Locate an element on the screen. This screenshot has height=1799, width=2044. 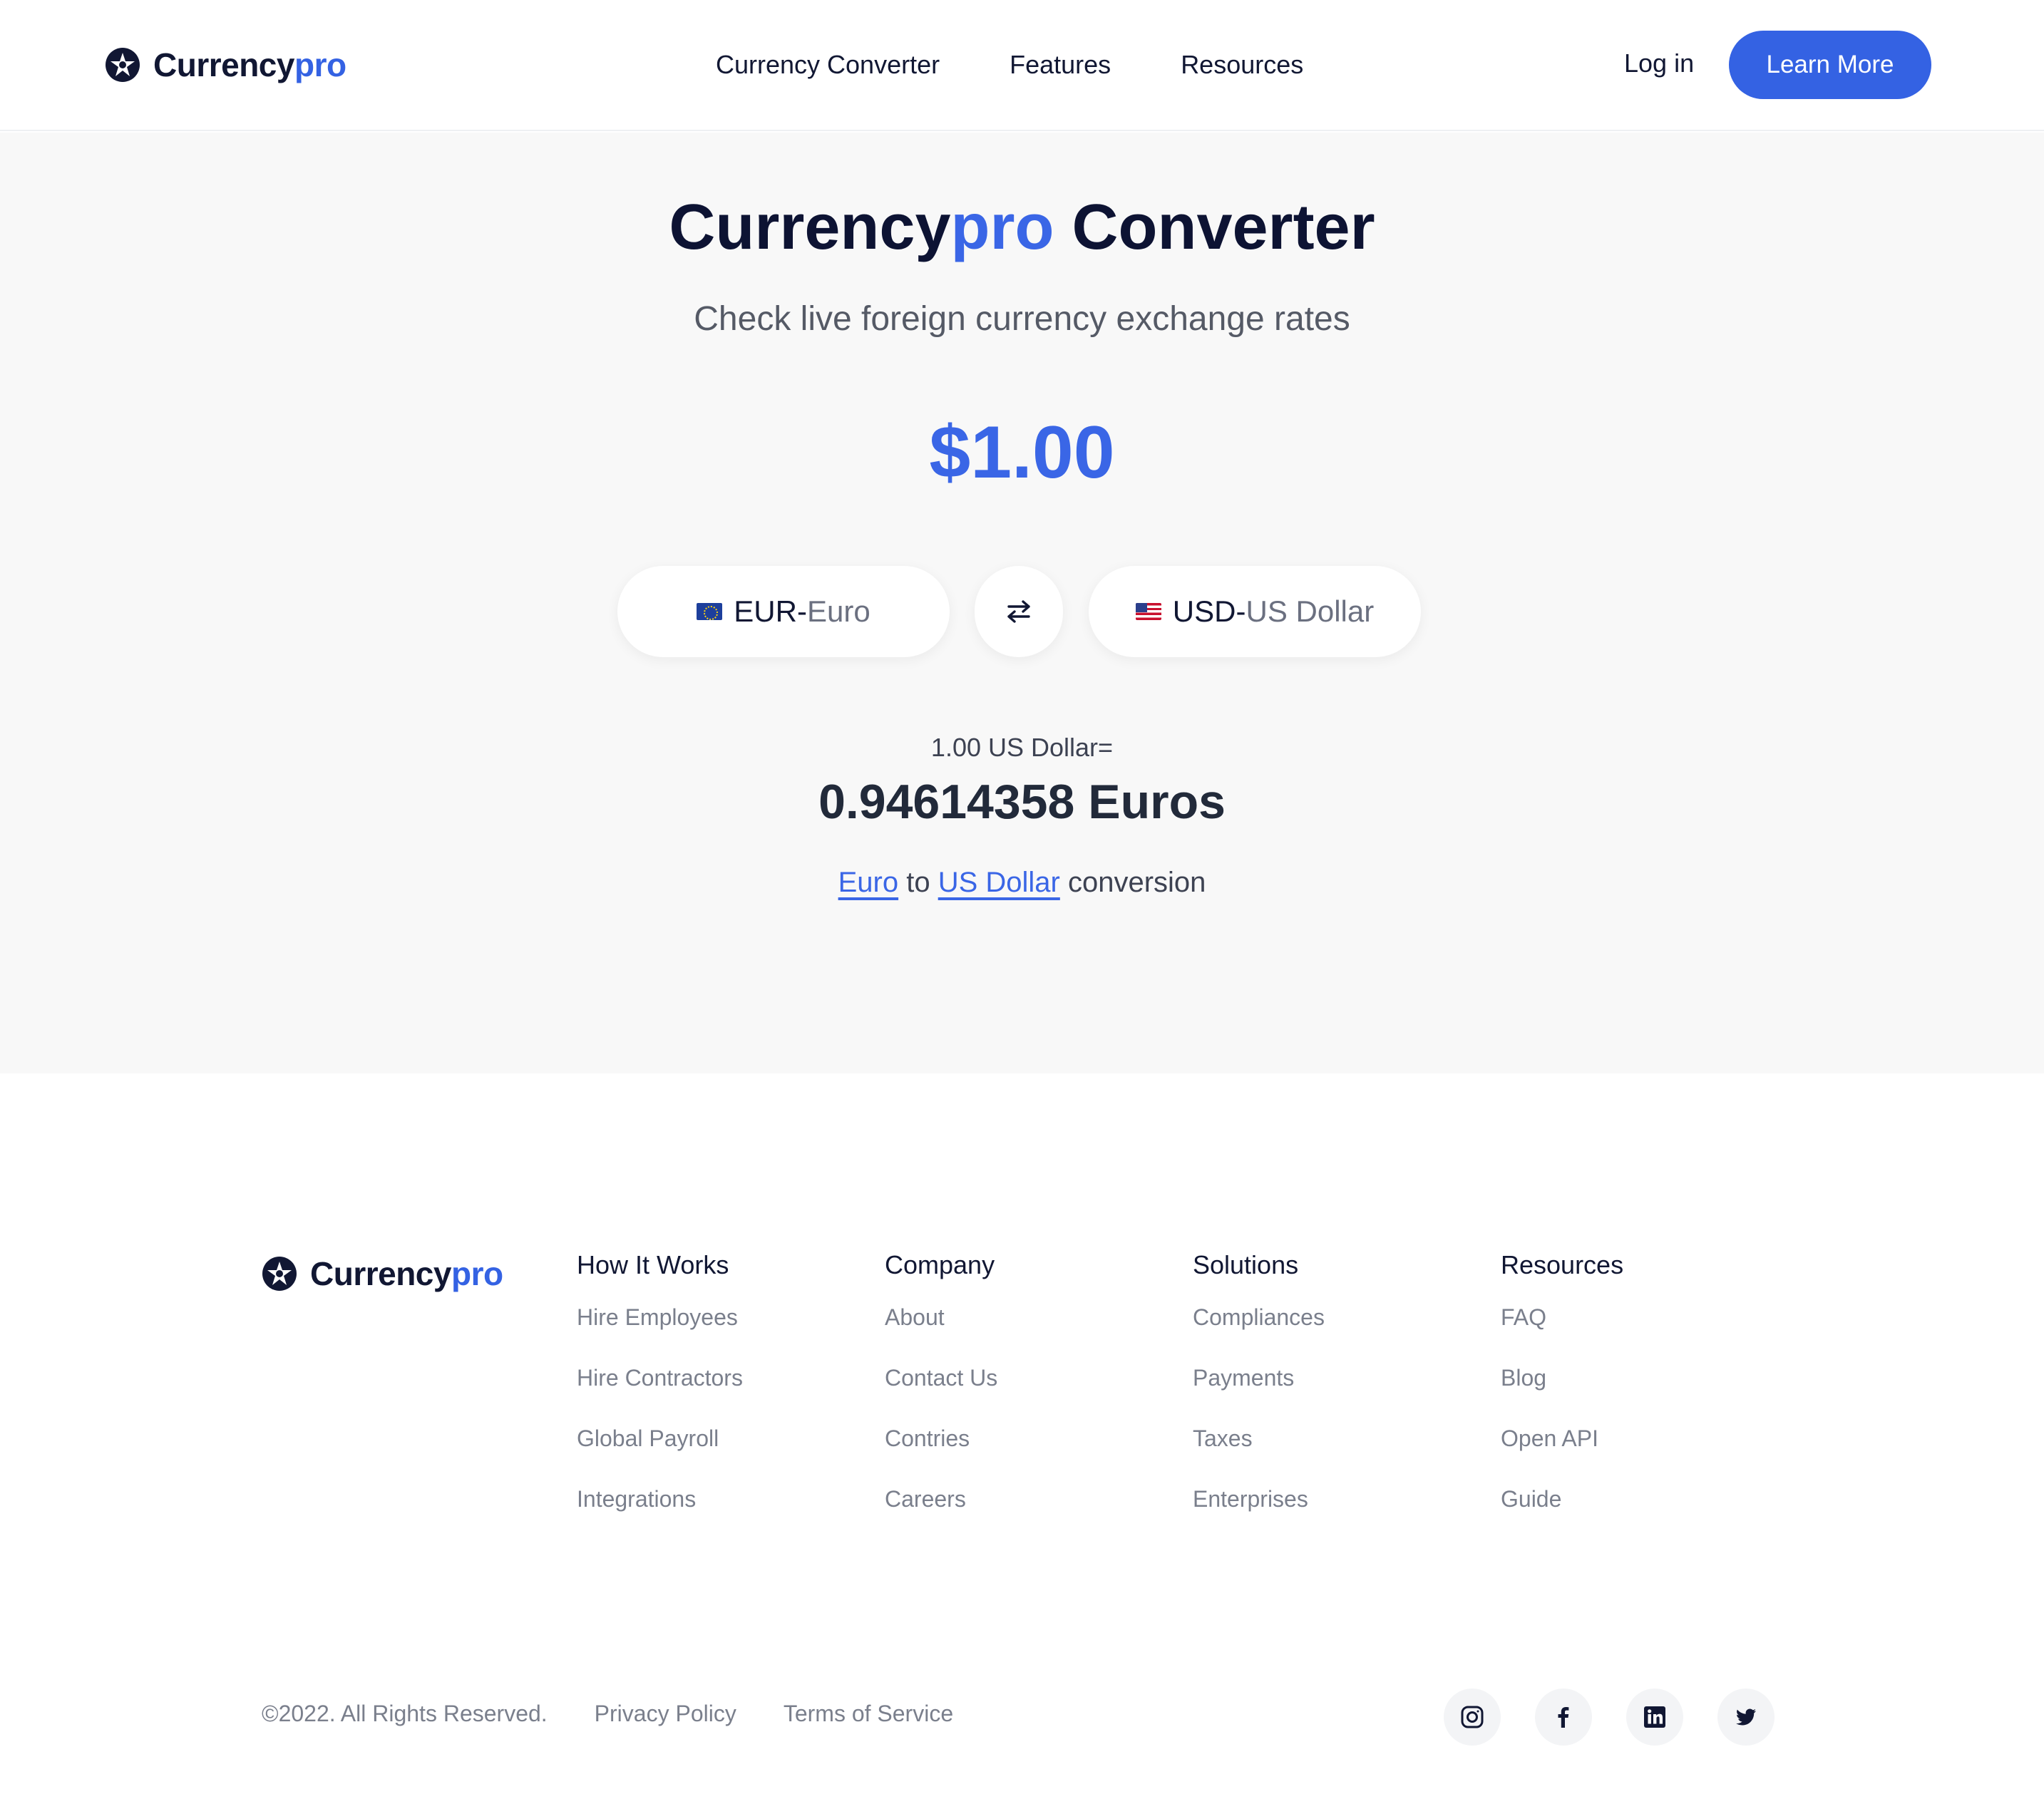
footer-col-resources: Resources FAQ Blog Open API Guide is located at coordinates (1562, 1398).